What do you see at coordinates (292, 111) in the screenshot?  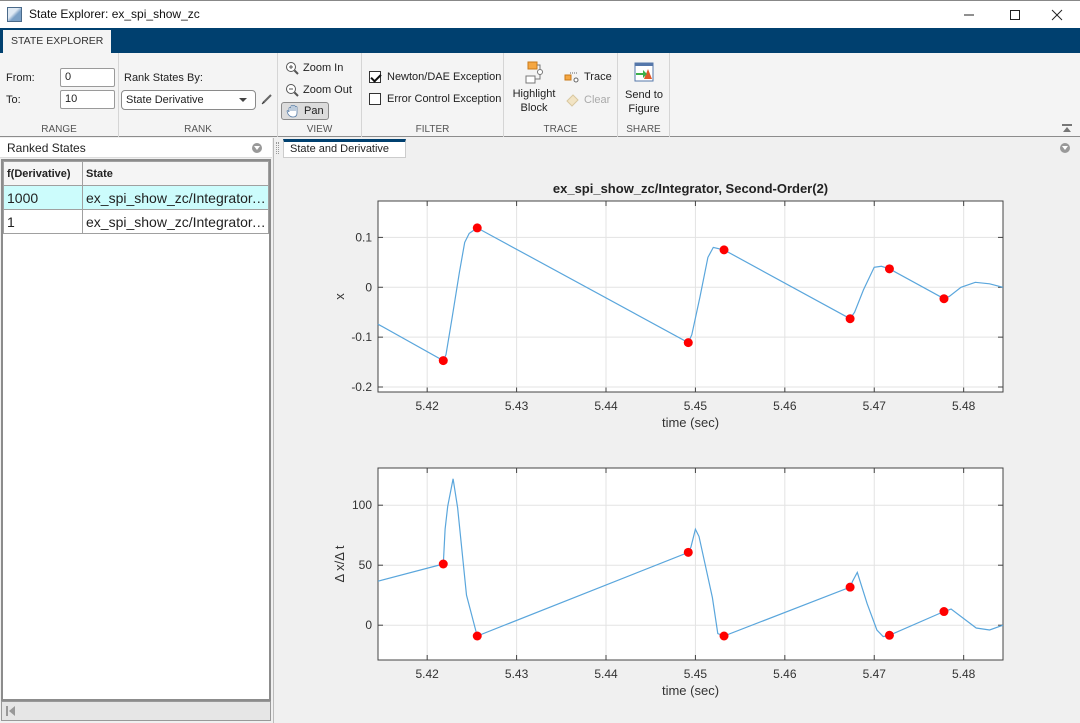 I see `hand-icon` at bounding box center [292, 111].